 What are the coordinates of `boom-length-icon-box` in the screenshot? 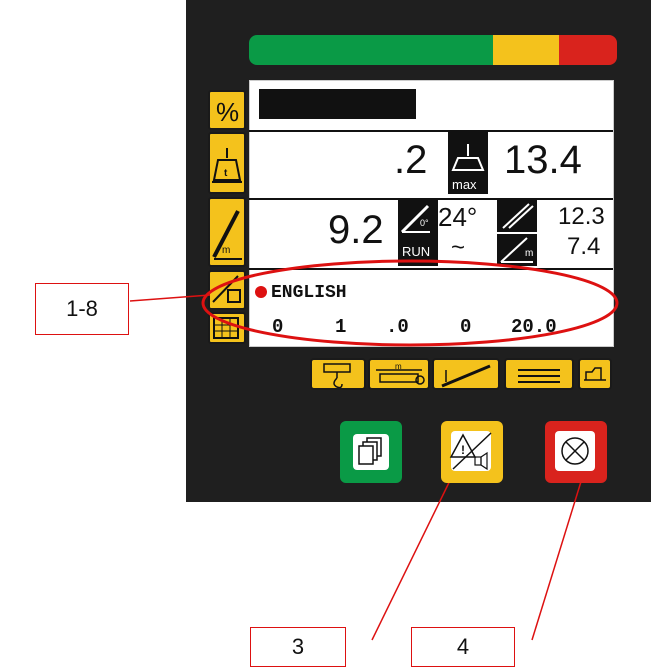 It's located at (517, 216).